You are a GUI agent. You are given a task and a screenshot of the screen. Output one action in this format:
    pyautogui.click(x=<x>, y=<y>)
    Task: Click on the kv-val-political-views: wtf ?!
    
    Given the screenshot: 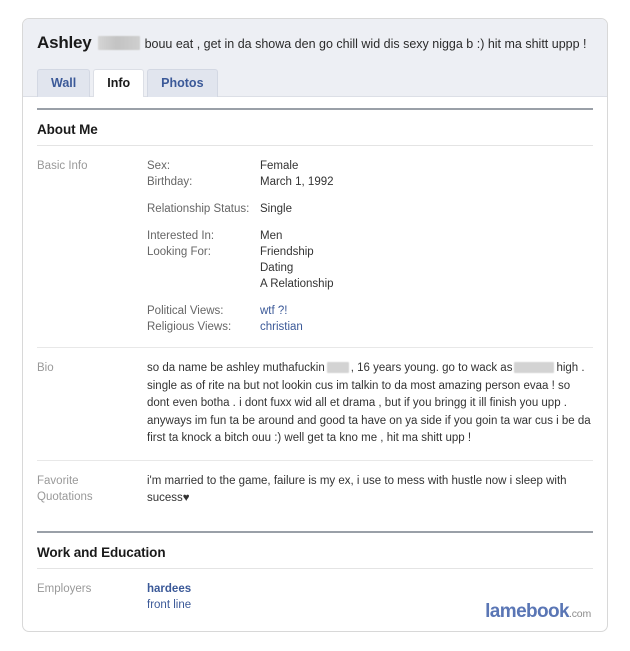 What is the action you would take?
    pyautogui.click(x=273, y=311)
    